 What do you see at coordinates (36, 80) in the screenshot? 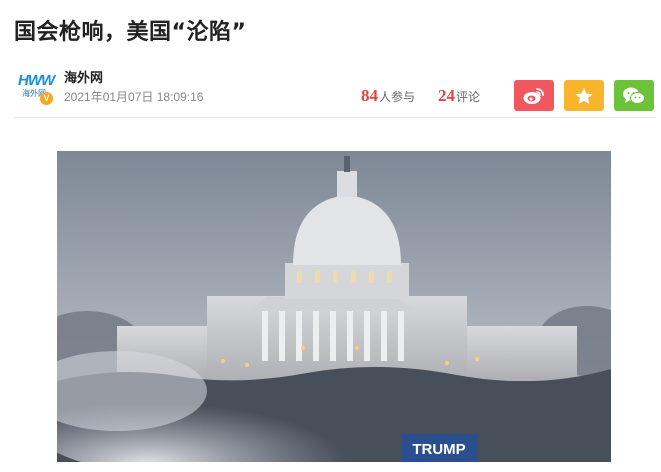
I see `logo-text: HWW` at bounding box center [36, 80].